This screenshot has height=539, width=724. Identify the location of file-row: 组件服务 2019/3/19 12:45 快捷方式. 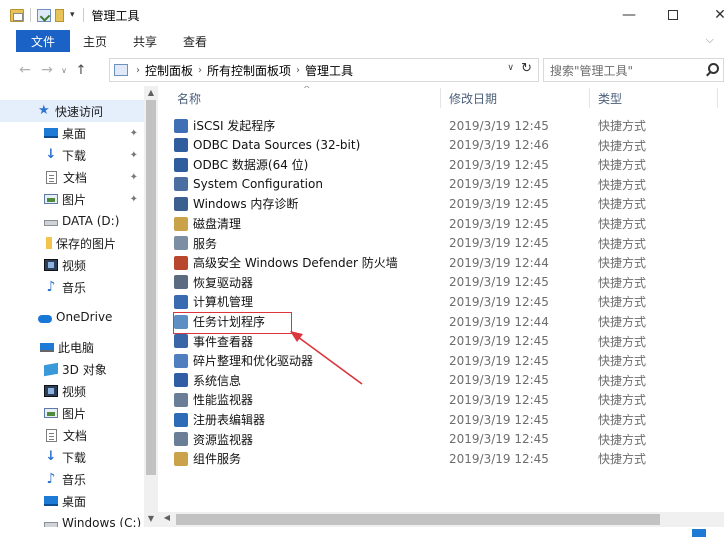
(444, 458).